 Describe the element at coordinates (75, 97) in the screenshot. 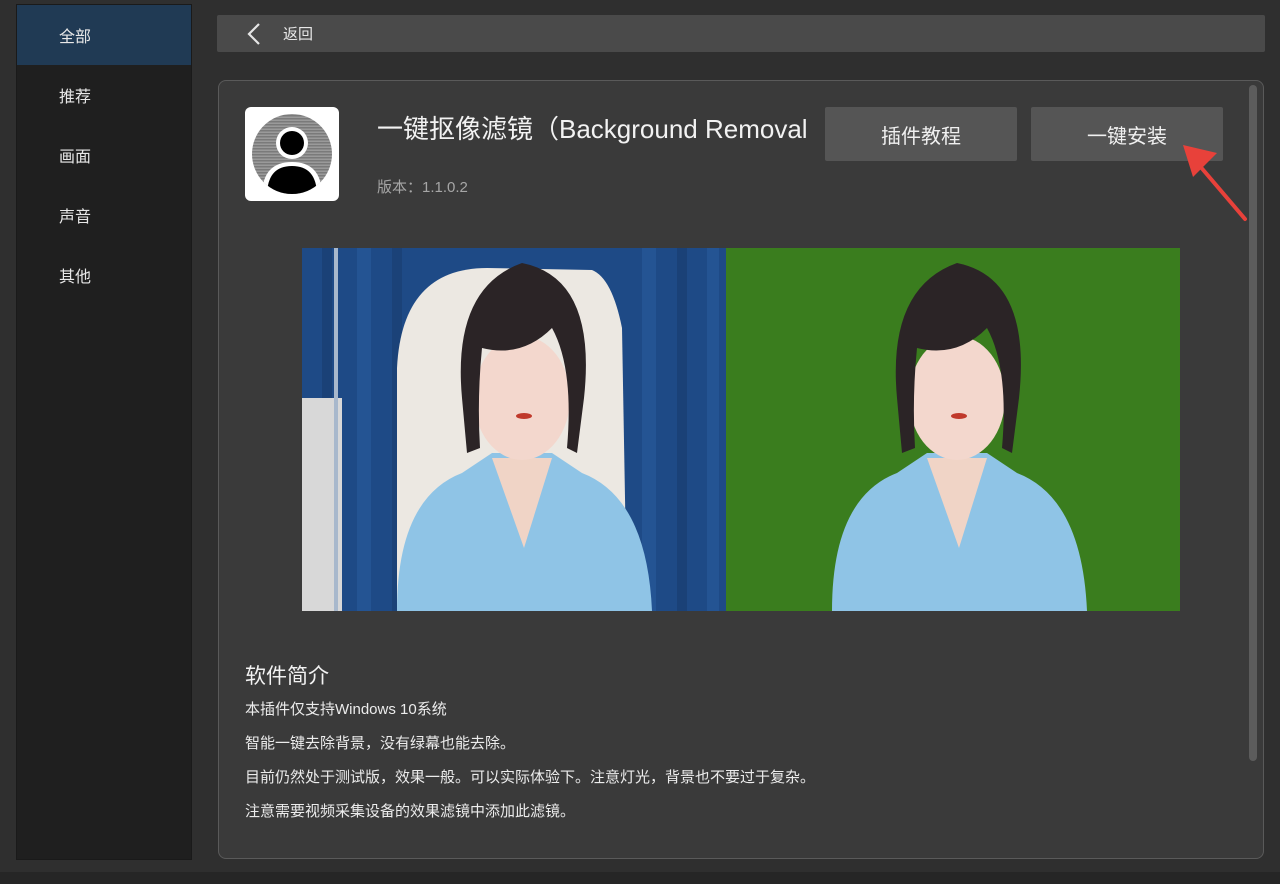

I see `sidebar-item-label: 推荐` at that location.